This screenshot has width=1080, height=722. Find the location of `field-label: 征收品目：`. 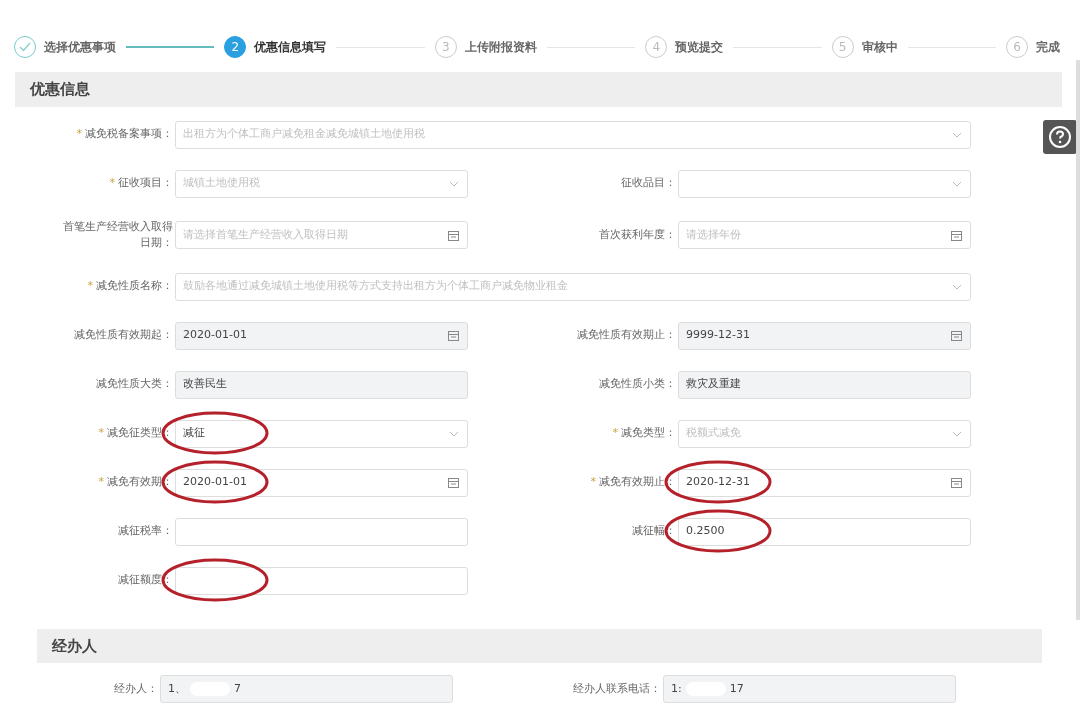

field-label: 征收品目： is located at coordinates (648, 183).